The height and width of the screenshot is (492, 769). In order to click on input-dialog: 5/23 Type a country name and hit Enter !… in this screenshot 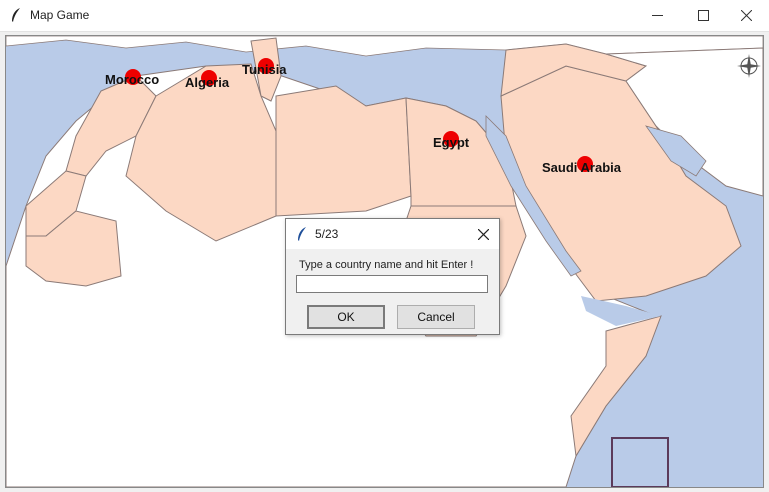, I will do `click(392, 276)`.